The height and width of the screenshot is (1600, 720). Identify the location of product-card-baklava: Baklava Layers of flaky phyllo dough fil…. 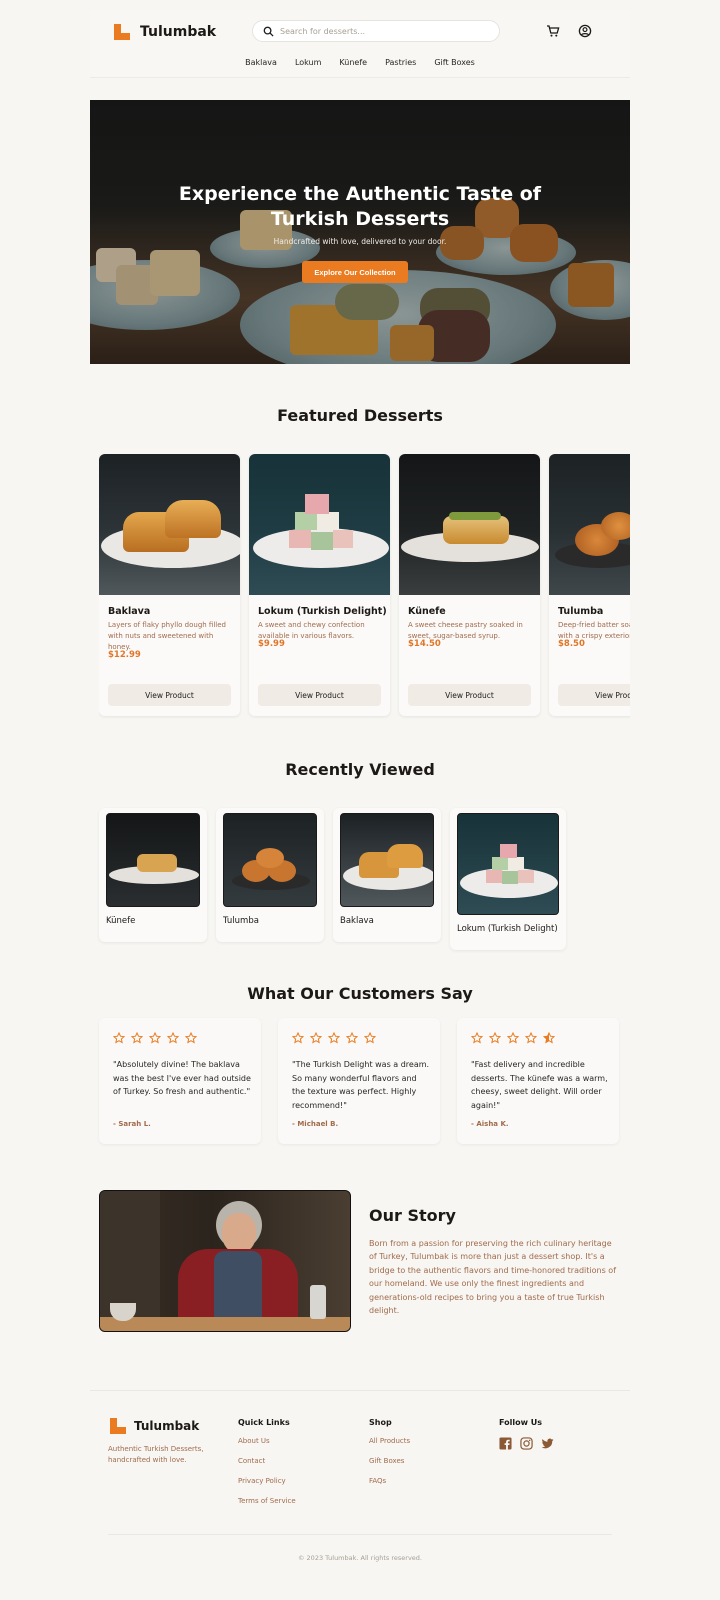
(169, 585).